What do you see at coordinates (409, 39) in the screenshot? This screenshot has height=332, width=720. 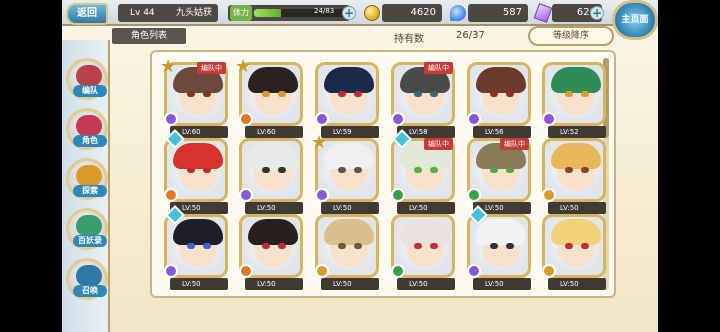 I see `owned-label: 持有数` at bounding box center [409, 39].